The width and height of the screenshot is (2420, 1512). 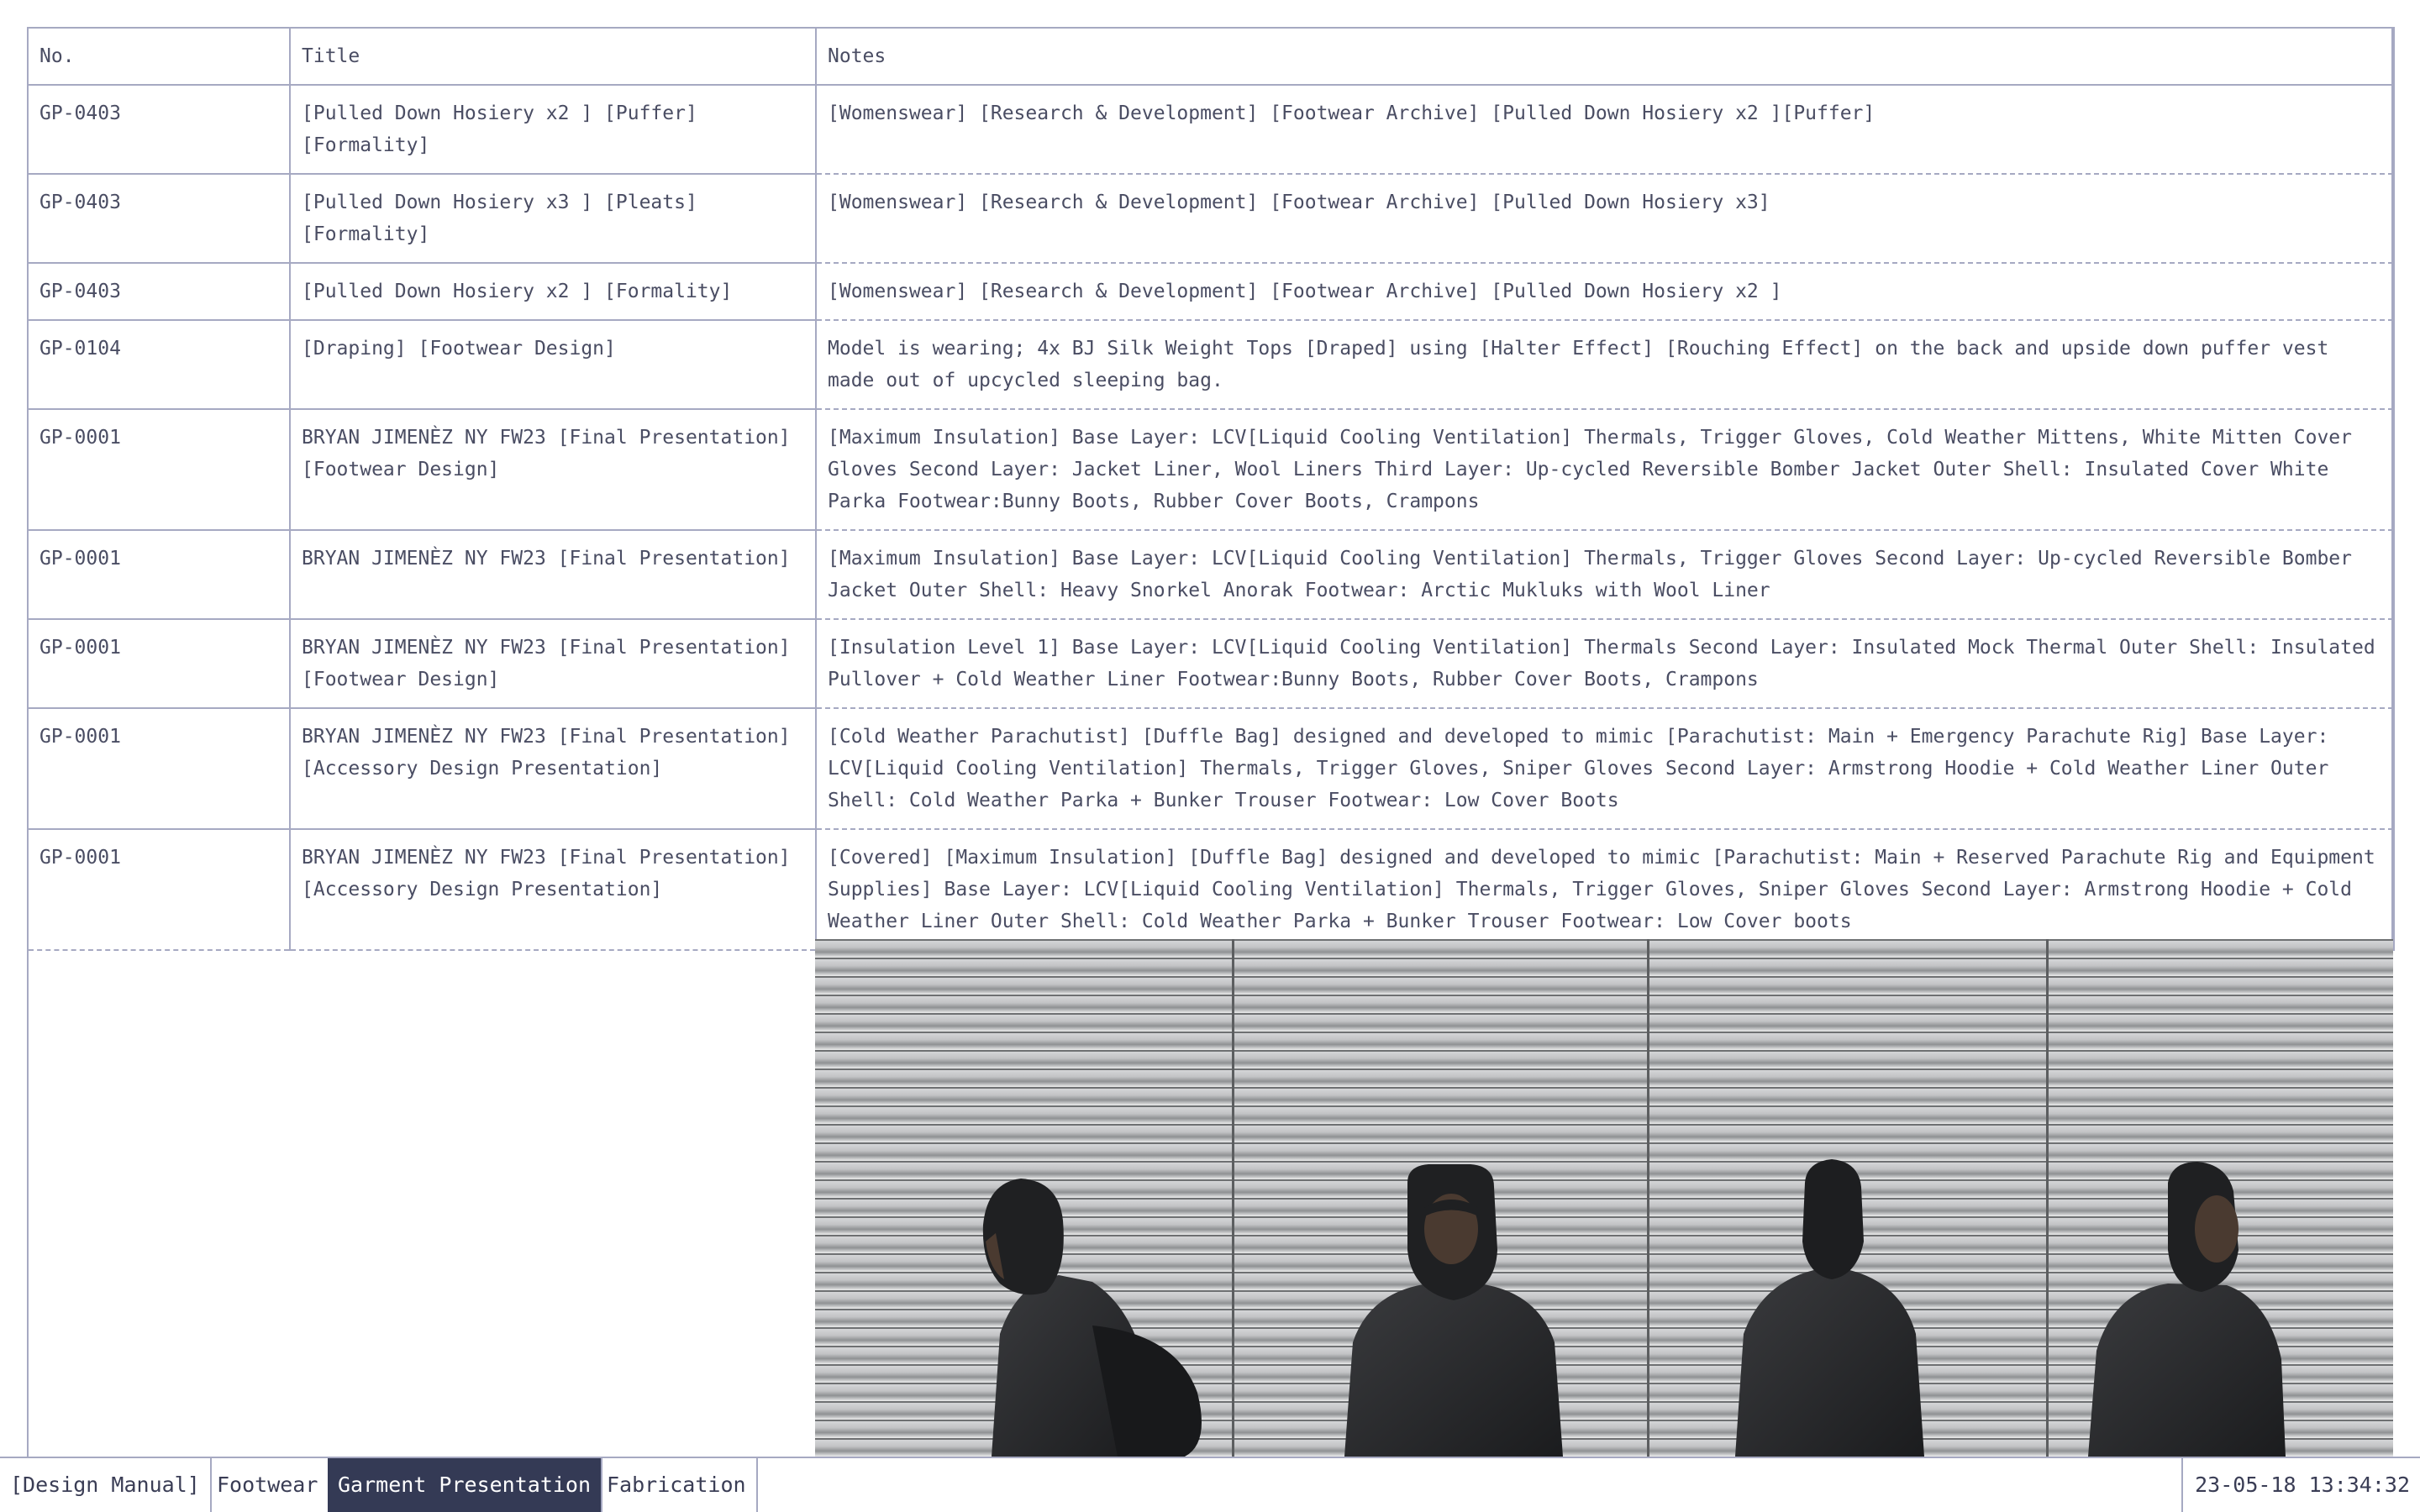 What do you see at coordinates (1605, 56) in the screenshot?
I see `column-header-notes: Notes` at bounding box center [1605, 56].